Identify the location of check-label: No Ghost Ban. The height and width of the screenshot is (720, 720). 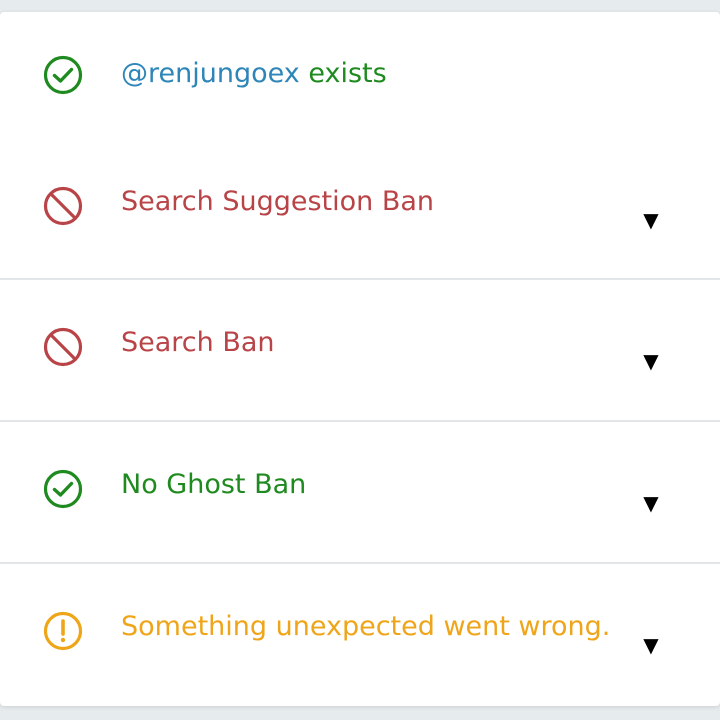
(214, 484).